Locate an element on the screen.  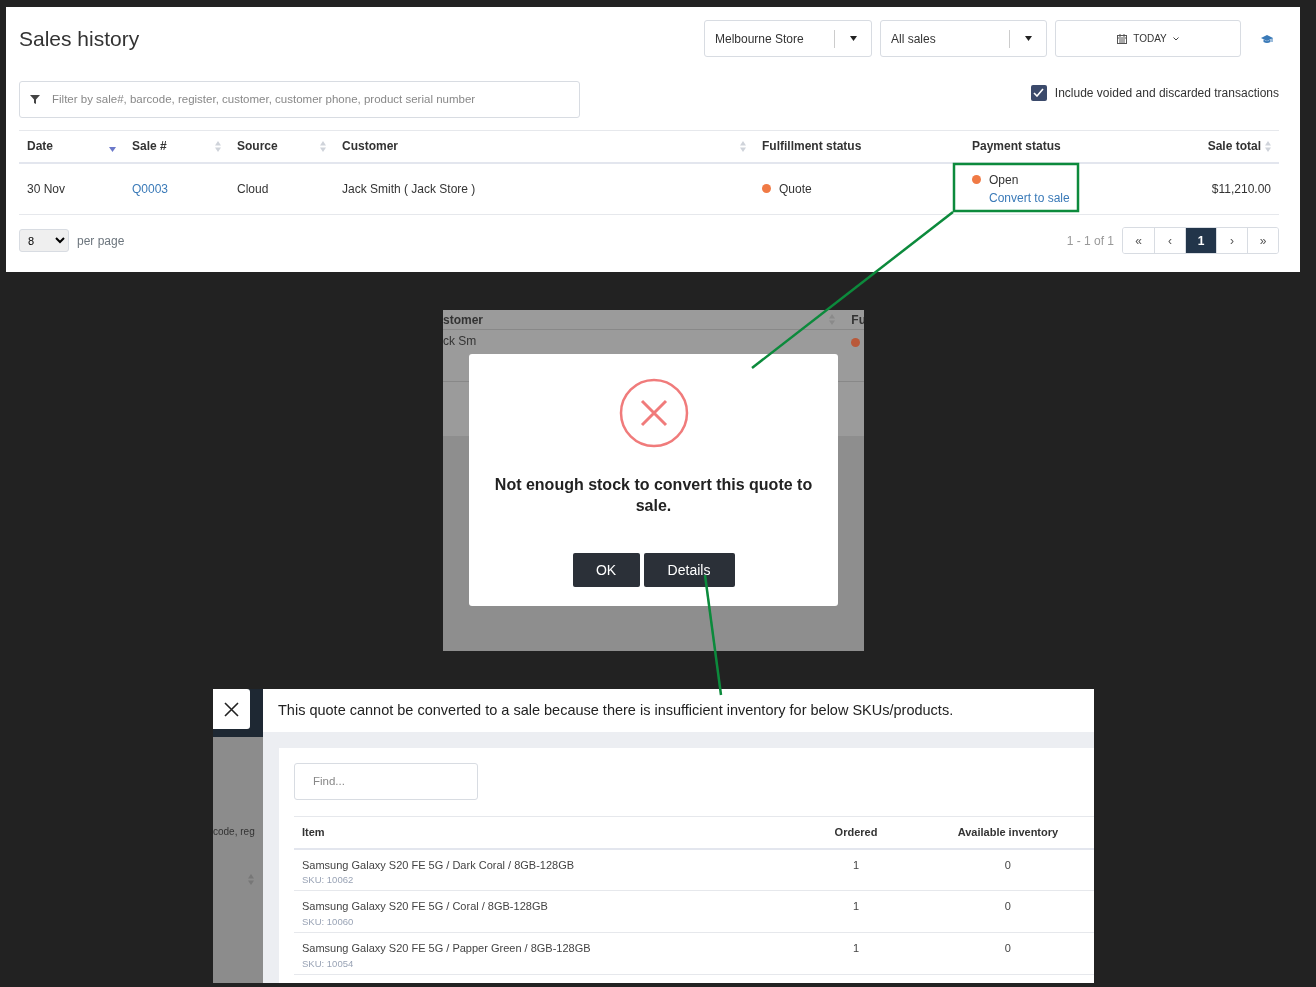
dialog-button: Details is located at coordinates (689, 570).